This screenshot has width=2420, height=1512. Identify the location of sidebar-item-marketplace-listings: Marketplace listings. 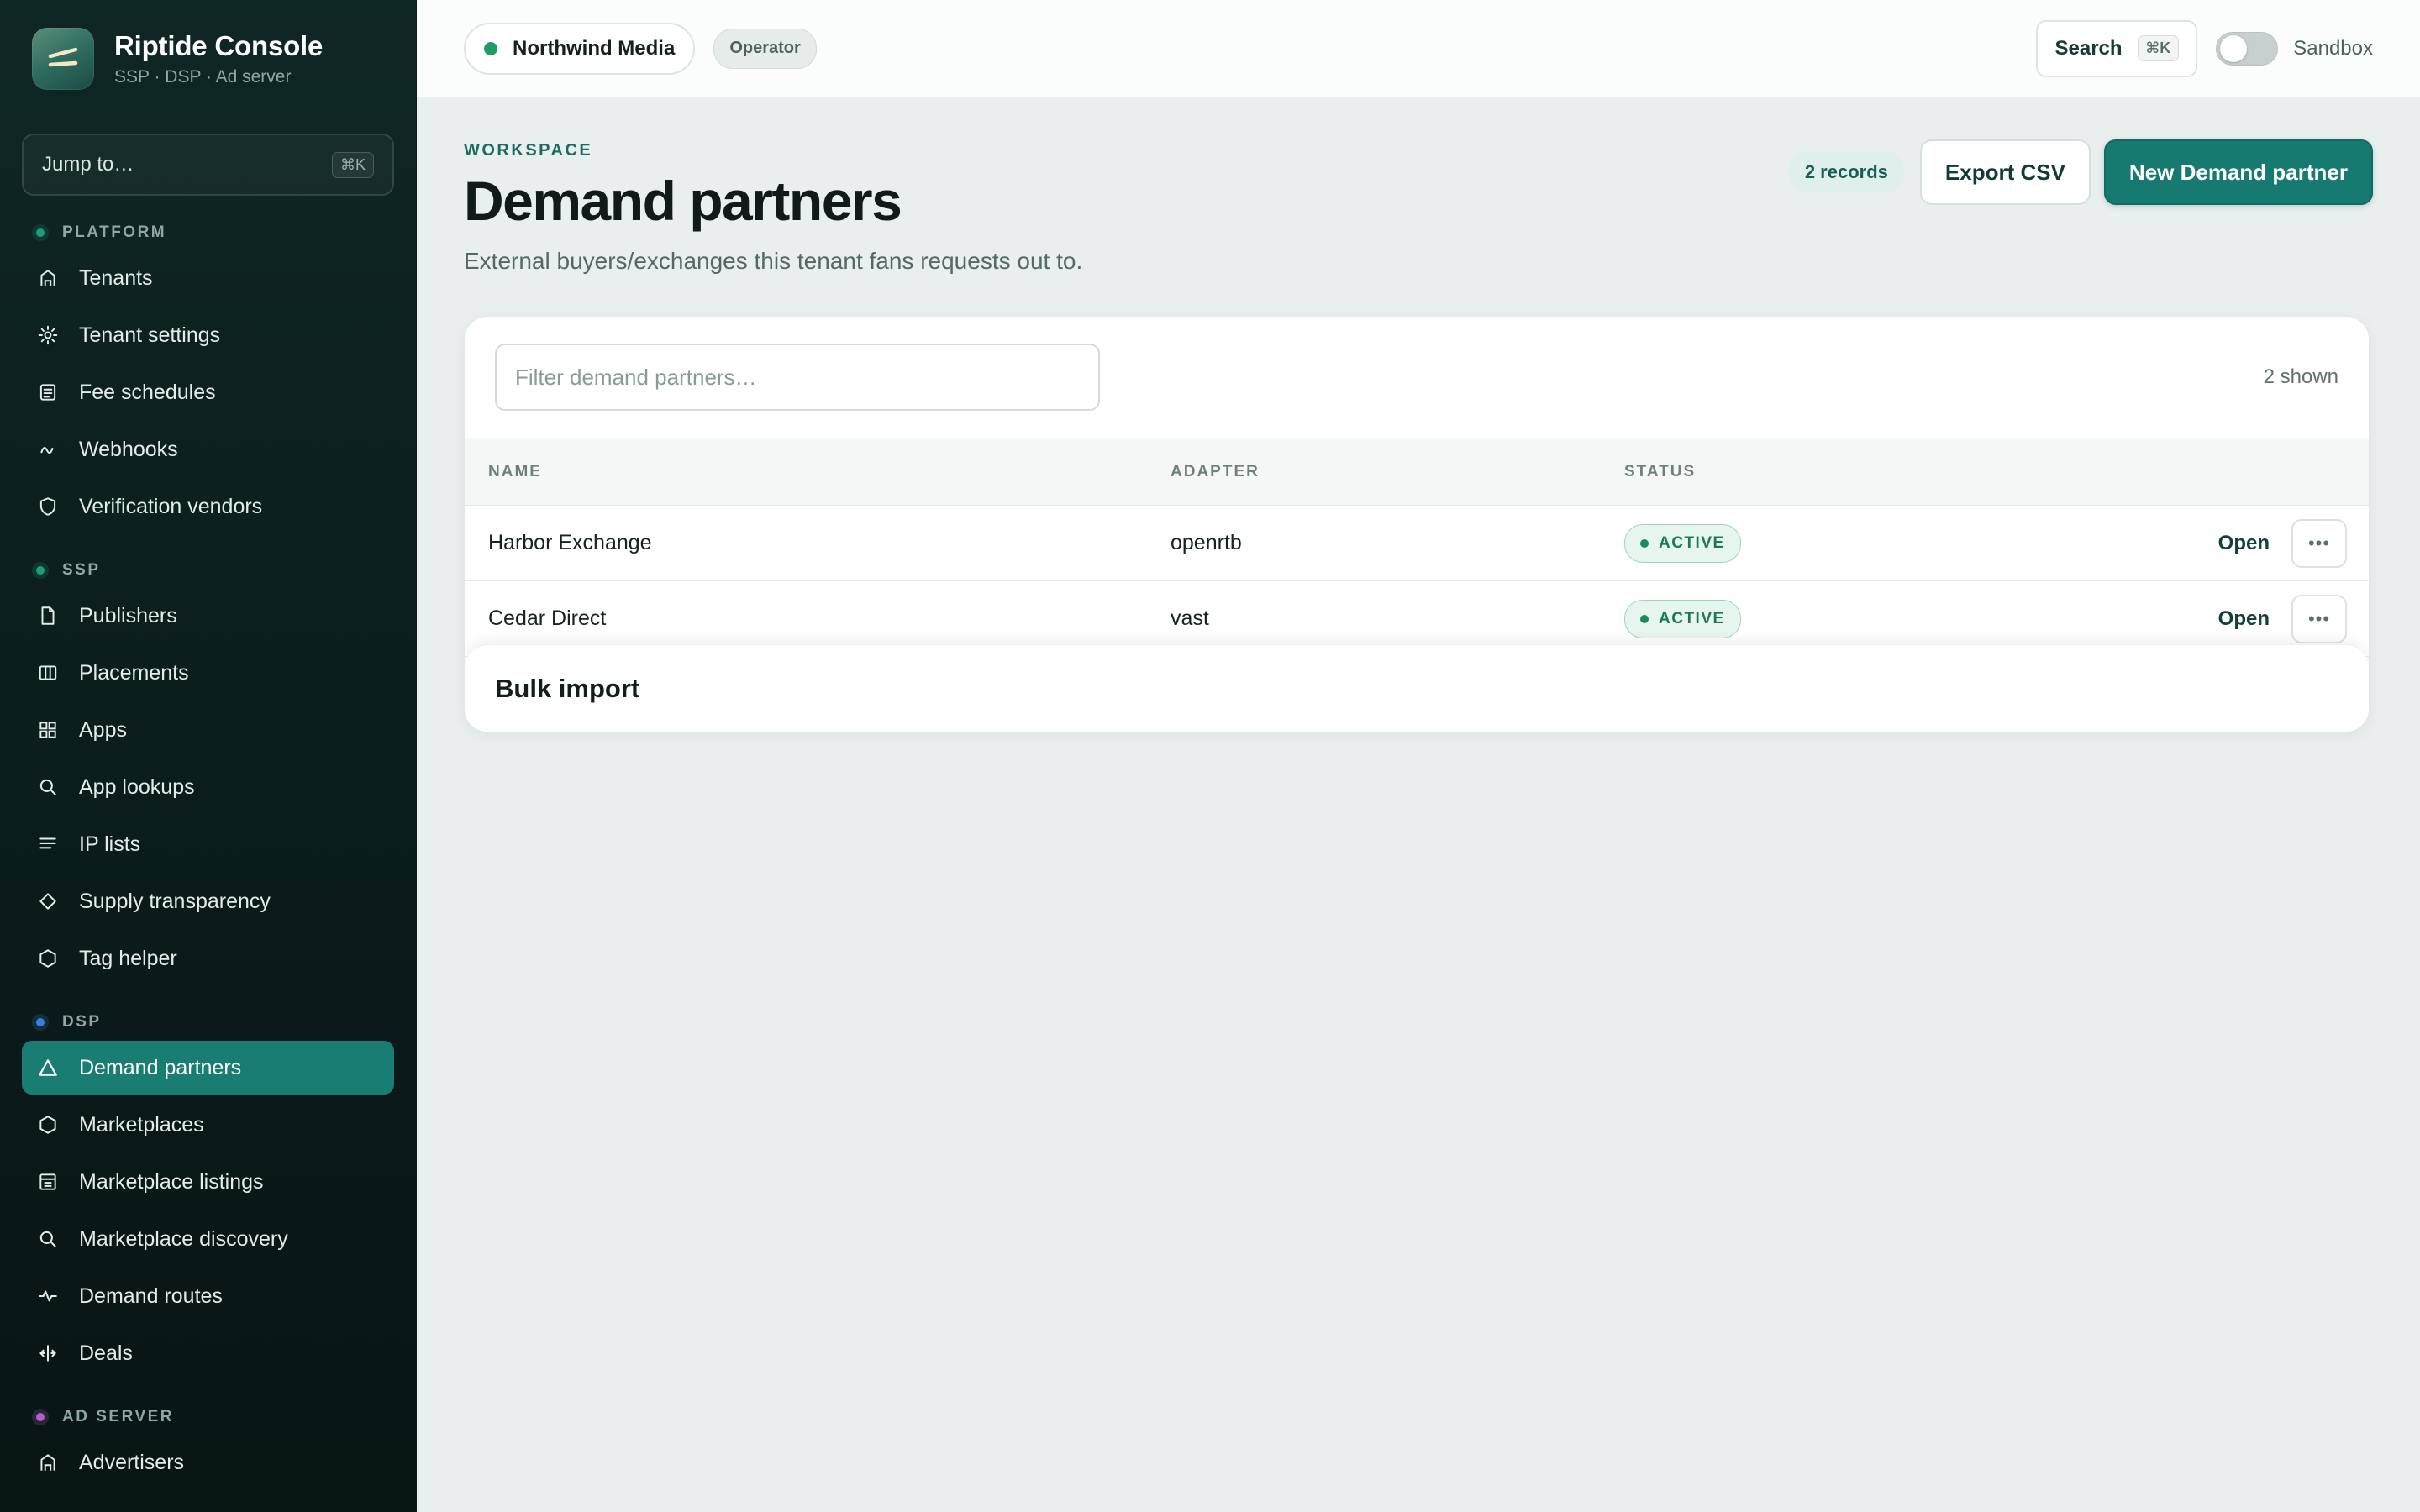
(208, 1182).